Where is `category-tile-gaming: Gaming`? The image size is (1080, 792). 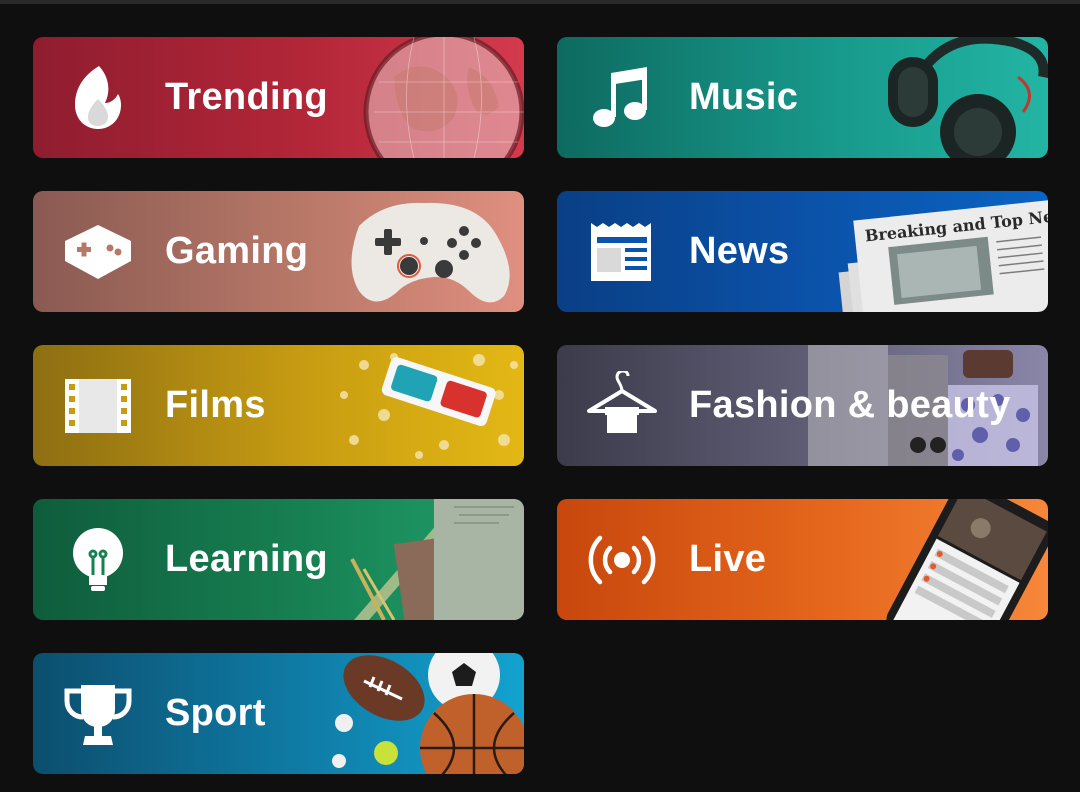 category-tile-gaming: Gaming is located at coordinates (278, 251).